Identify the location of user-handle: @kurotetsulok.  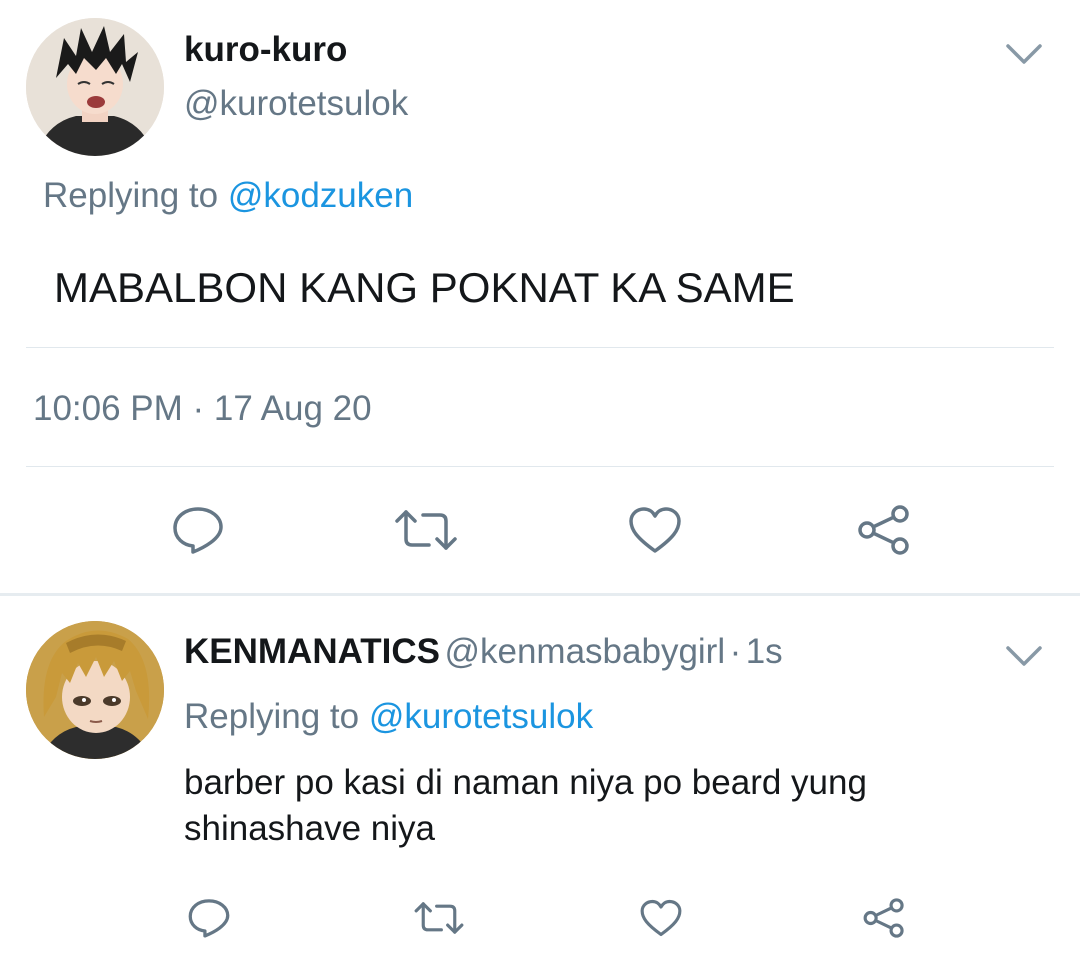
(296, 104).